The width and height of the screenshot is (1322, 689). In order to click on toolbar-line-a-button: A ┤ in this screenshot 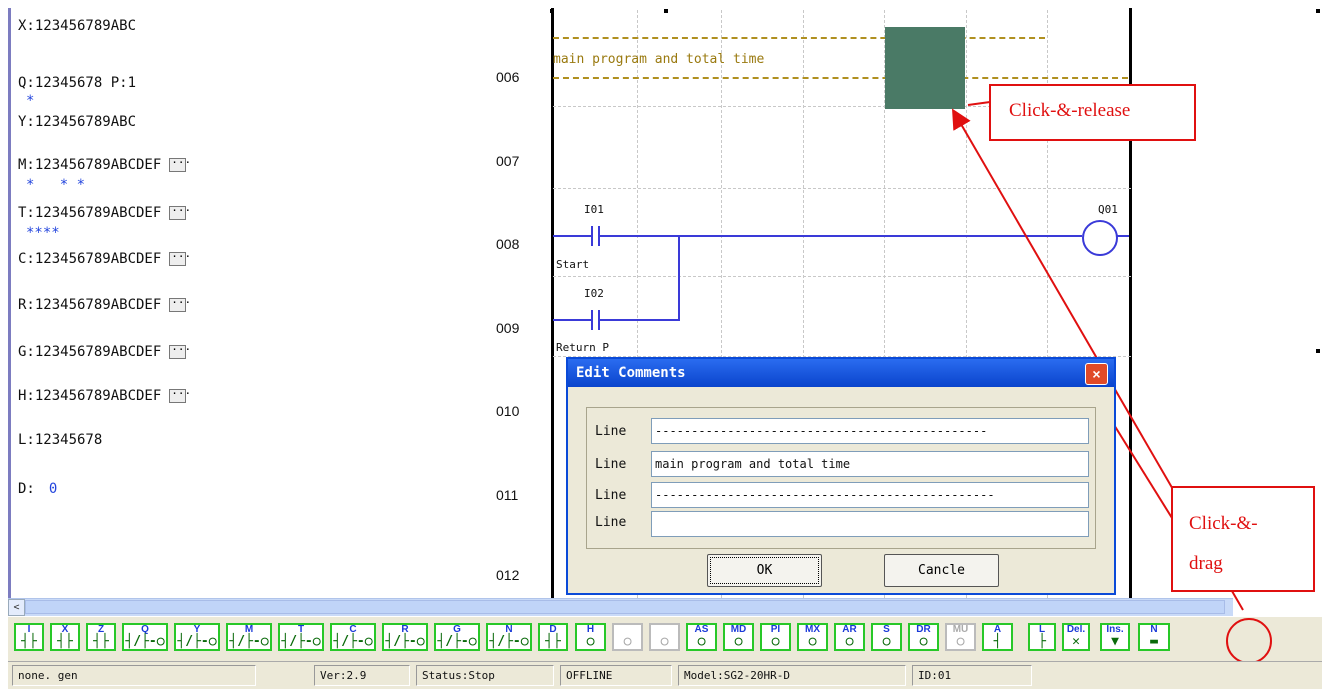, I will do `click(997, 637)`.